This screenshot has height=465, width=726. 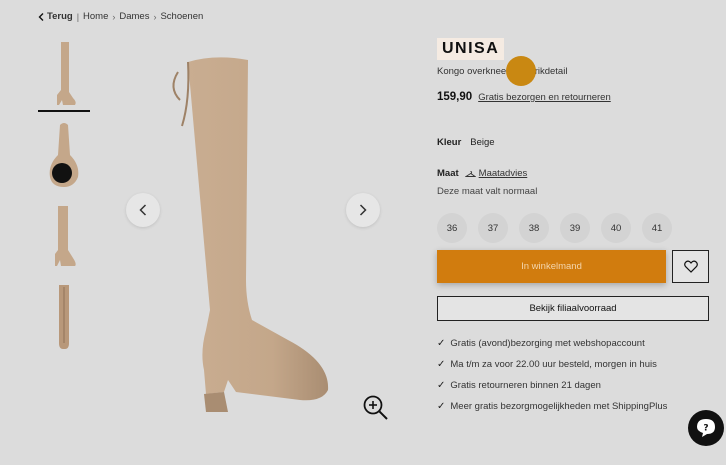 What do you see at coordinates (551, 266) in the screenshot?
I see `add-to-cart-button: In winkelmand` at bounding box center [551, 266].